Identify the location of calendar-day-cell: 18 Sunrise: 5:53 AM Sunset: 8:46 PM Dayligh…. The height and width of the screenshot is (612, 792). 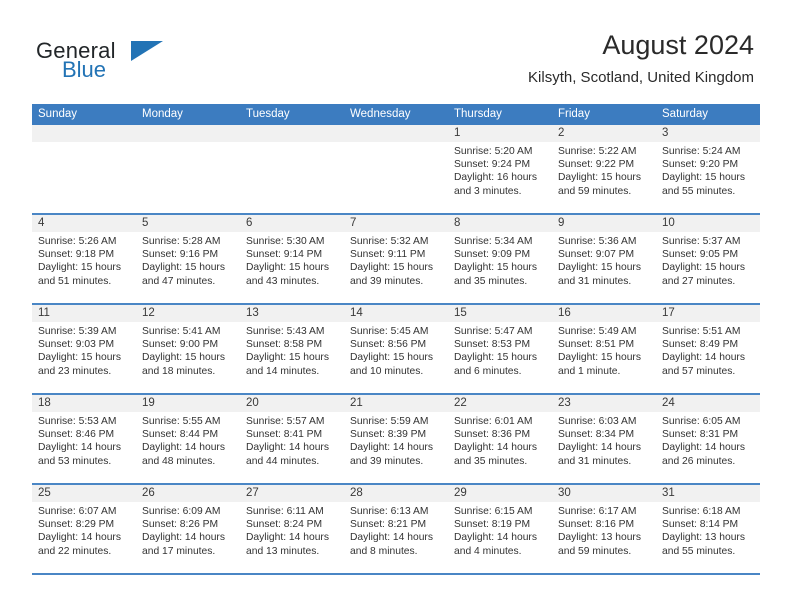
(84, 439).